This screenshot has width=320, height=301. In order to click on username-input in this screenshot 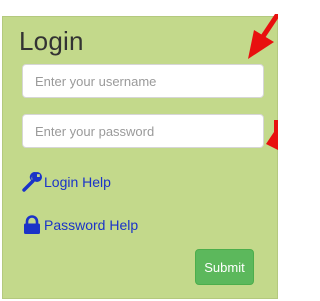, I will do `click(143, 81)`.